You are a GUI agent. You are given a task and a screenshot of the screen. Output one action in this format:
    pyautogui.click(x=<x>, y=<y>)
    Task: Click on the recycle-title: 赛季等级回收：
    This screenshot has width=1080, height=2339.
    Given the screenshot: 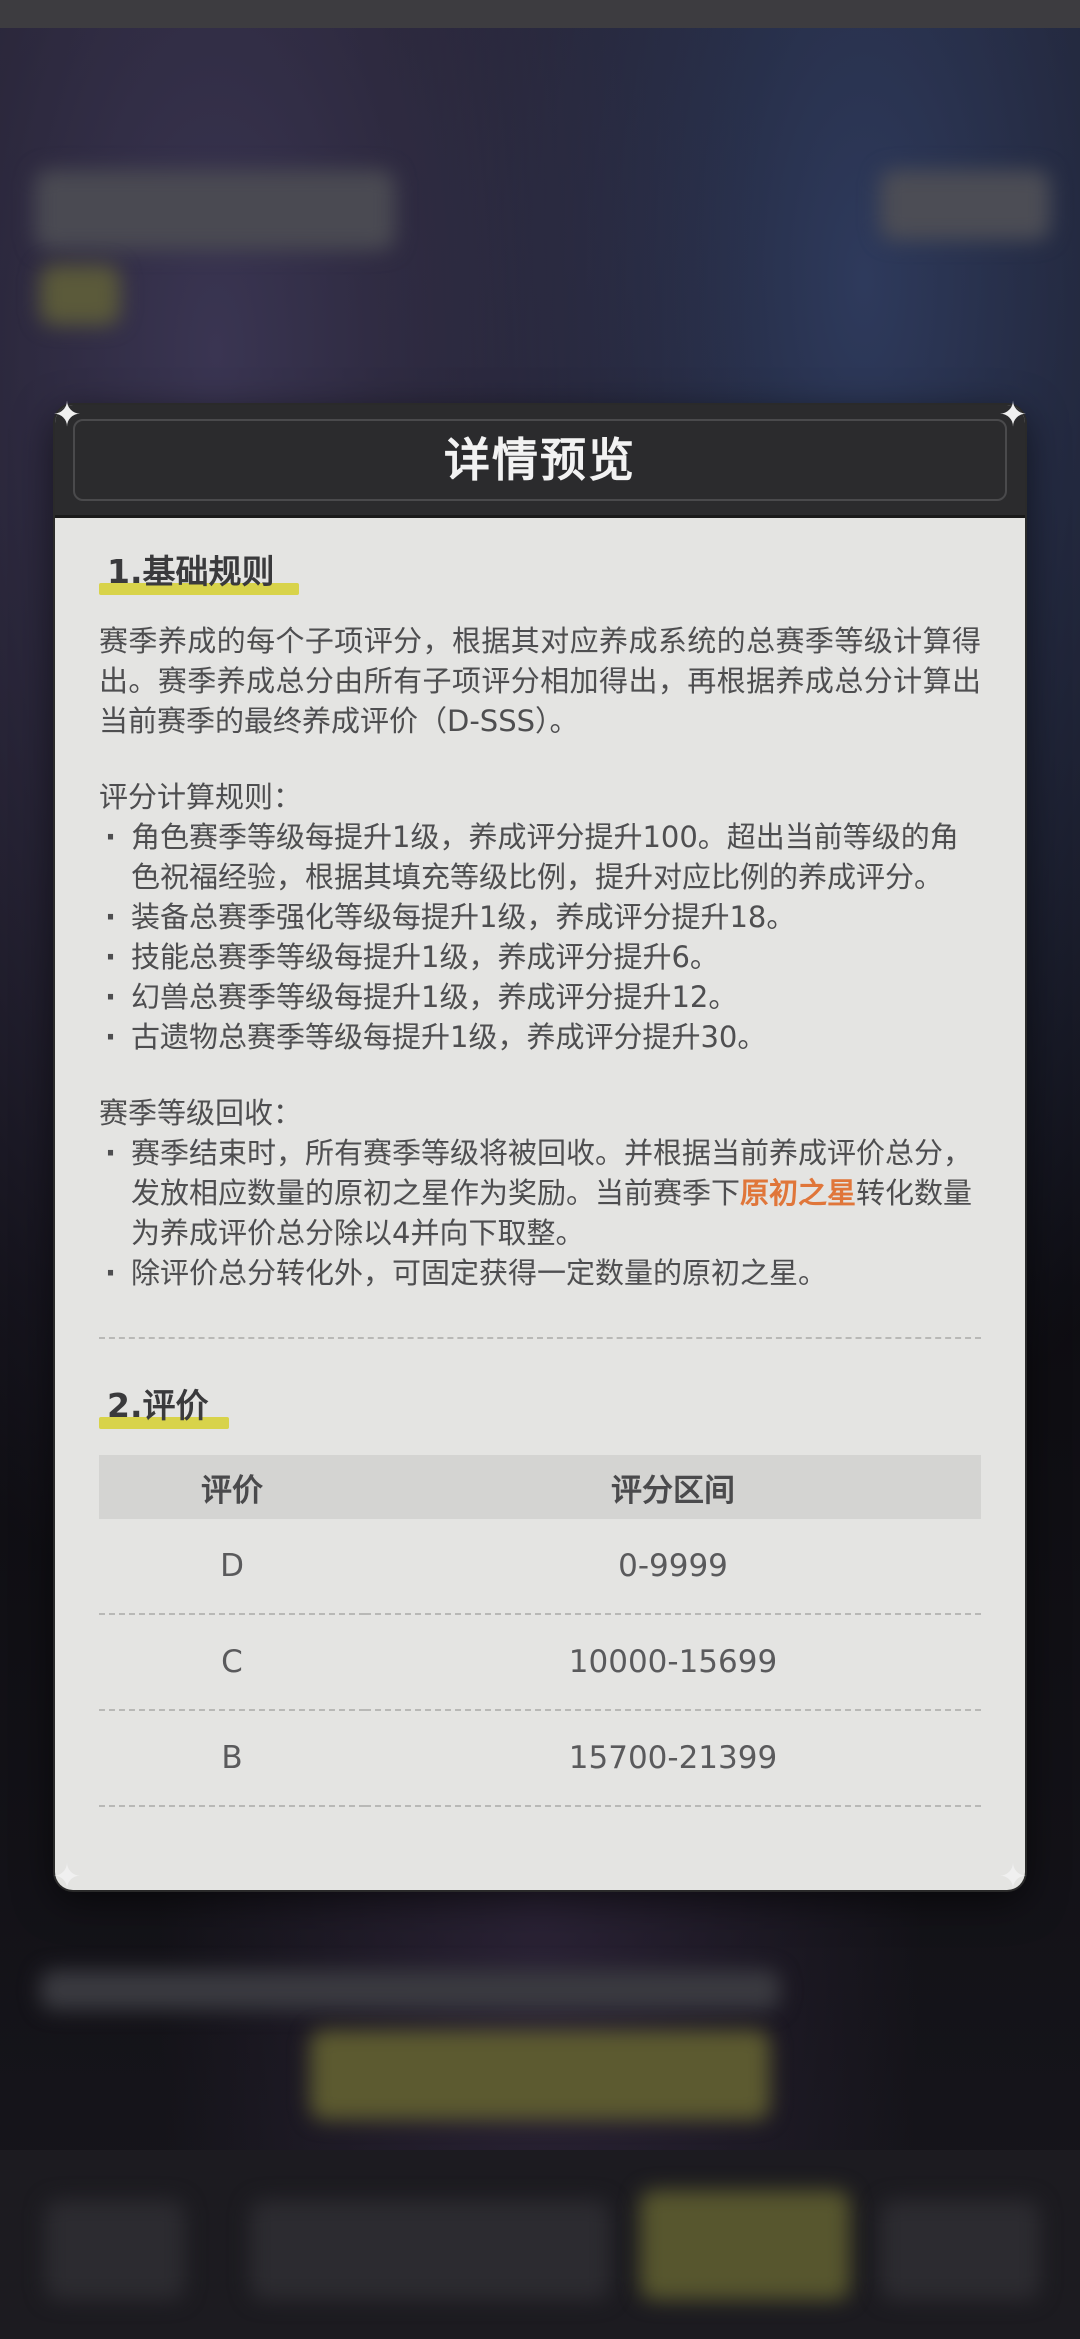 What is the action you would take?
    pyautogui.click(x=201, y=1113)
    